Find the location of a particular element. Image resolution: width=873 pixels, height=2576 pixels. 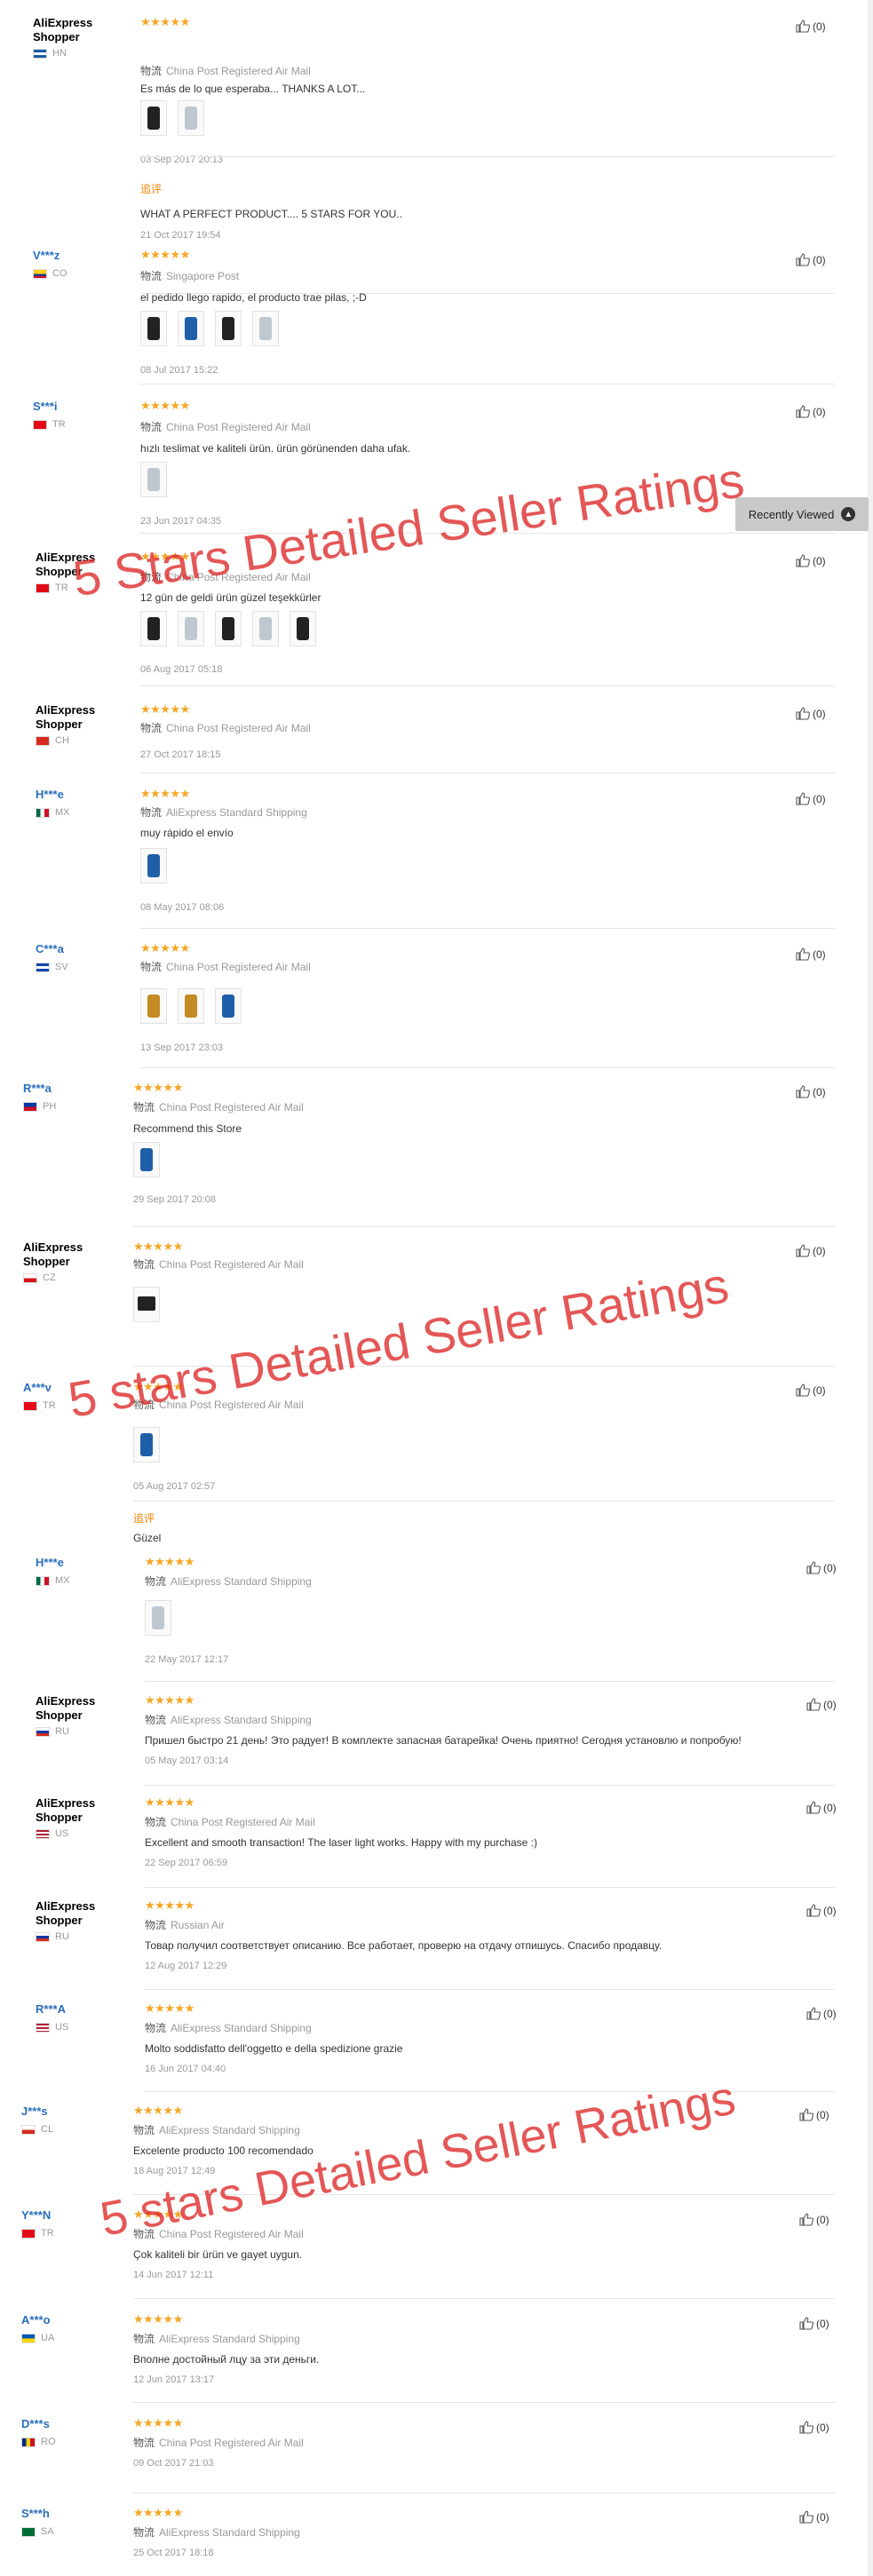

reviewer-name: C***a is located at coordinates (84, 949).